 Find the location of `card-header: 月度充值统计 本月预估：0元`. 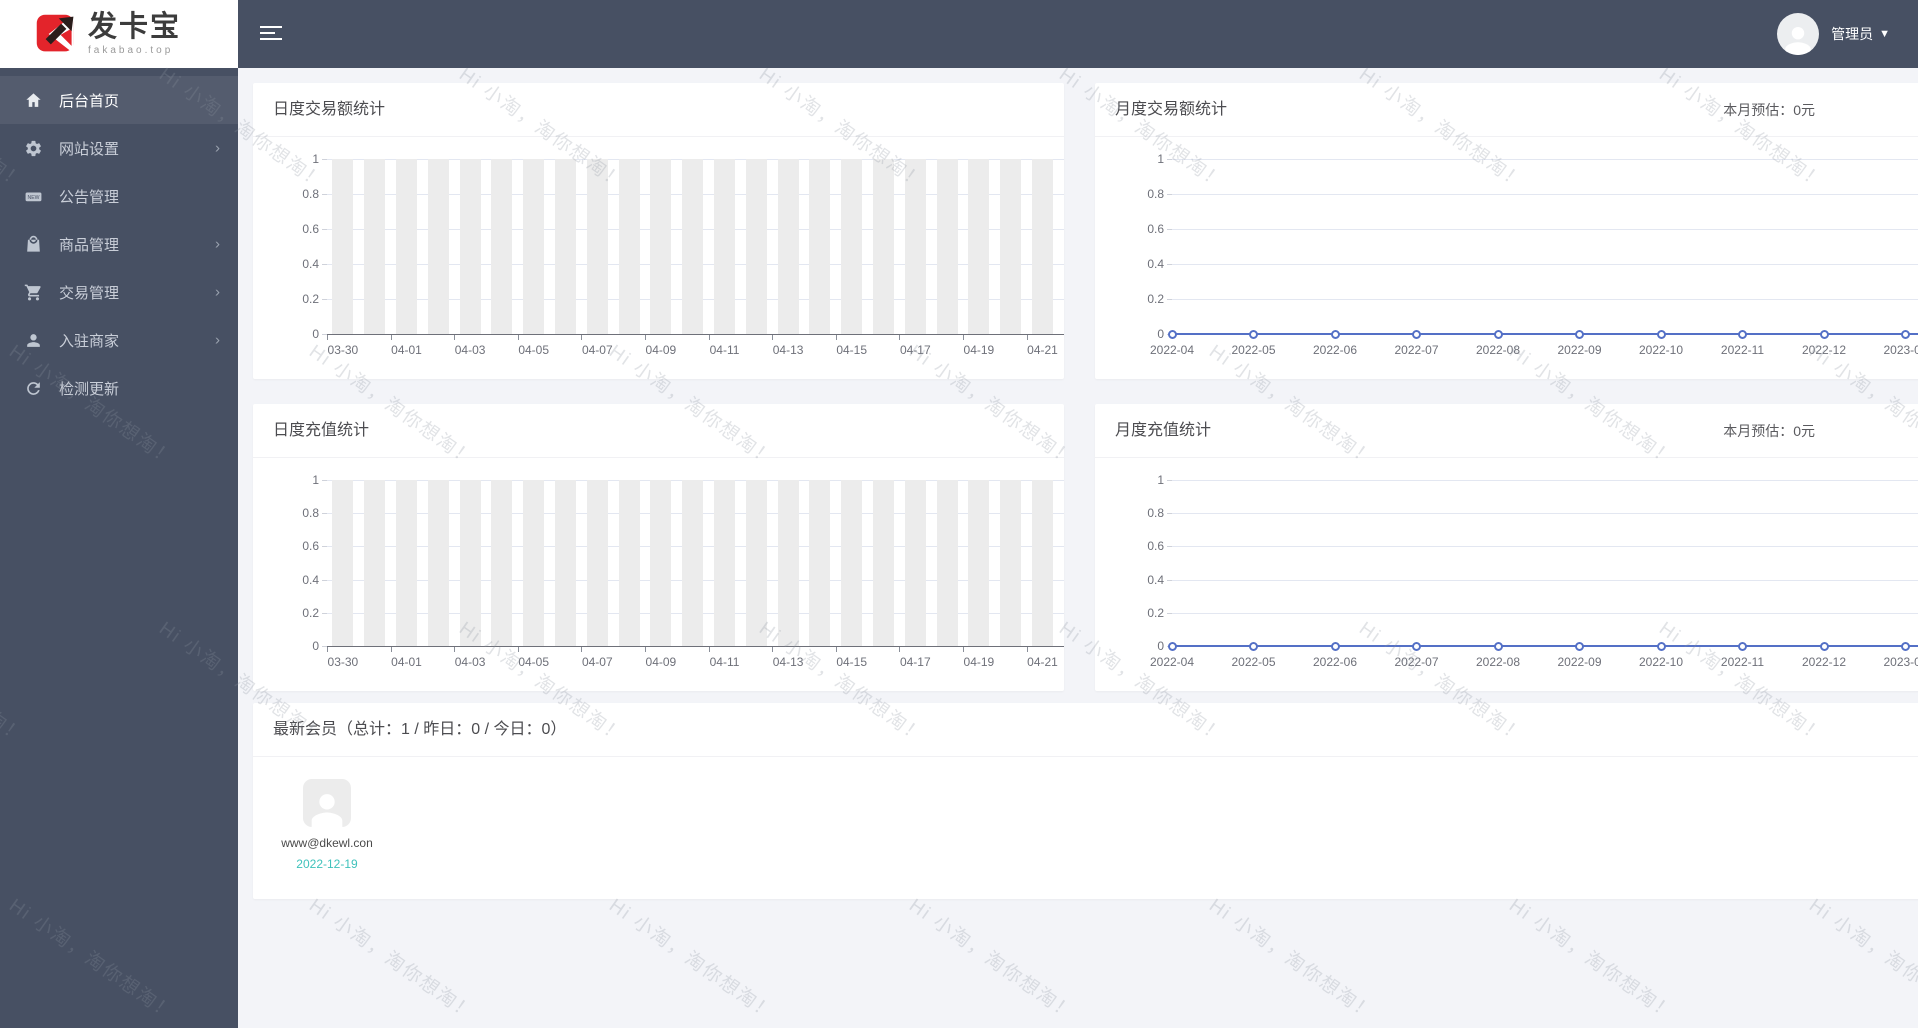

card-header: 月度充值统计 本月预估：0元 is located at coordinates (1506, 431).